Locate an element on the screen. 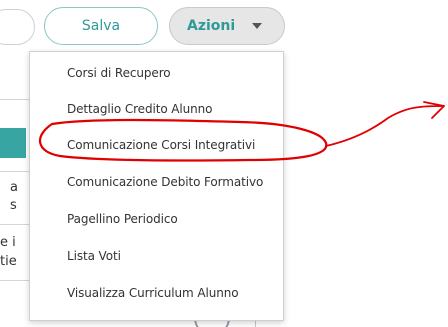  menu-item-pagellino-periodico: Pagellino Periodico is located at coordinates (122, 219).